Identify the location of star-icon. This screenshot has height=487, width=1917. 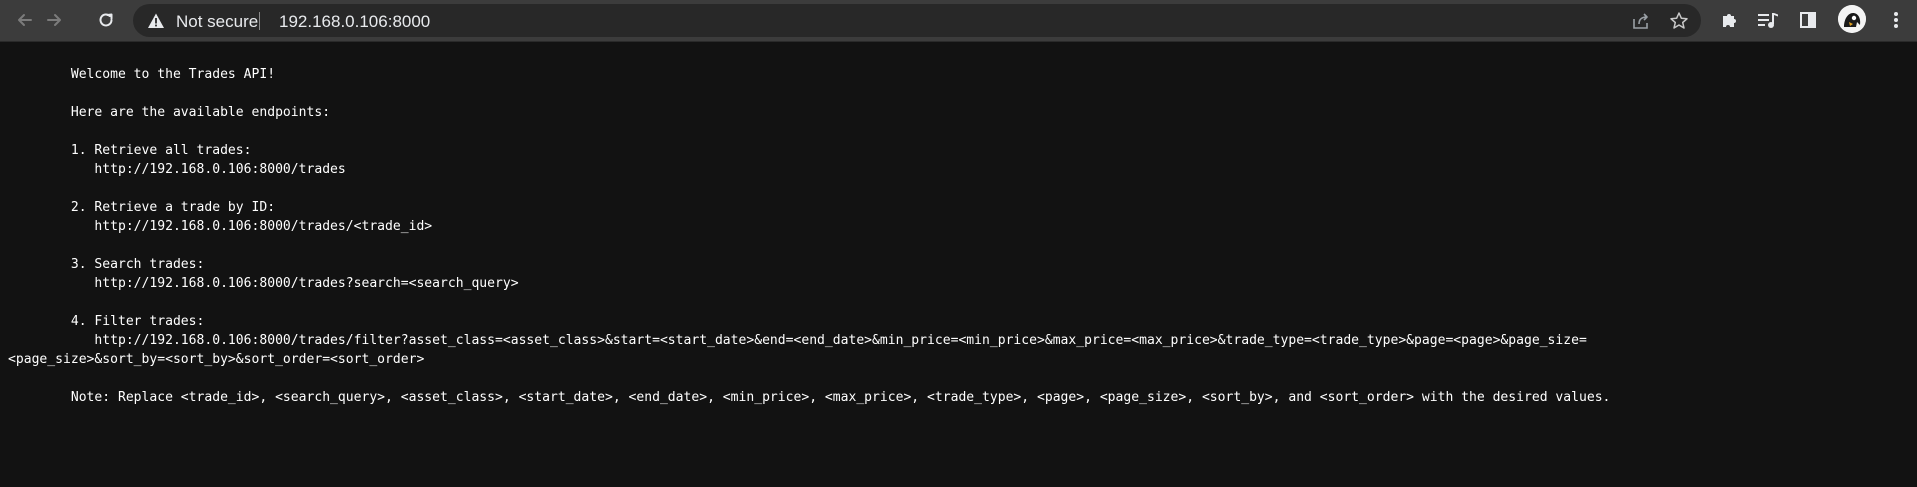
(1679, 21).